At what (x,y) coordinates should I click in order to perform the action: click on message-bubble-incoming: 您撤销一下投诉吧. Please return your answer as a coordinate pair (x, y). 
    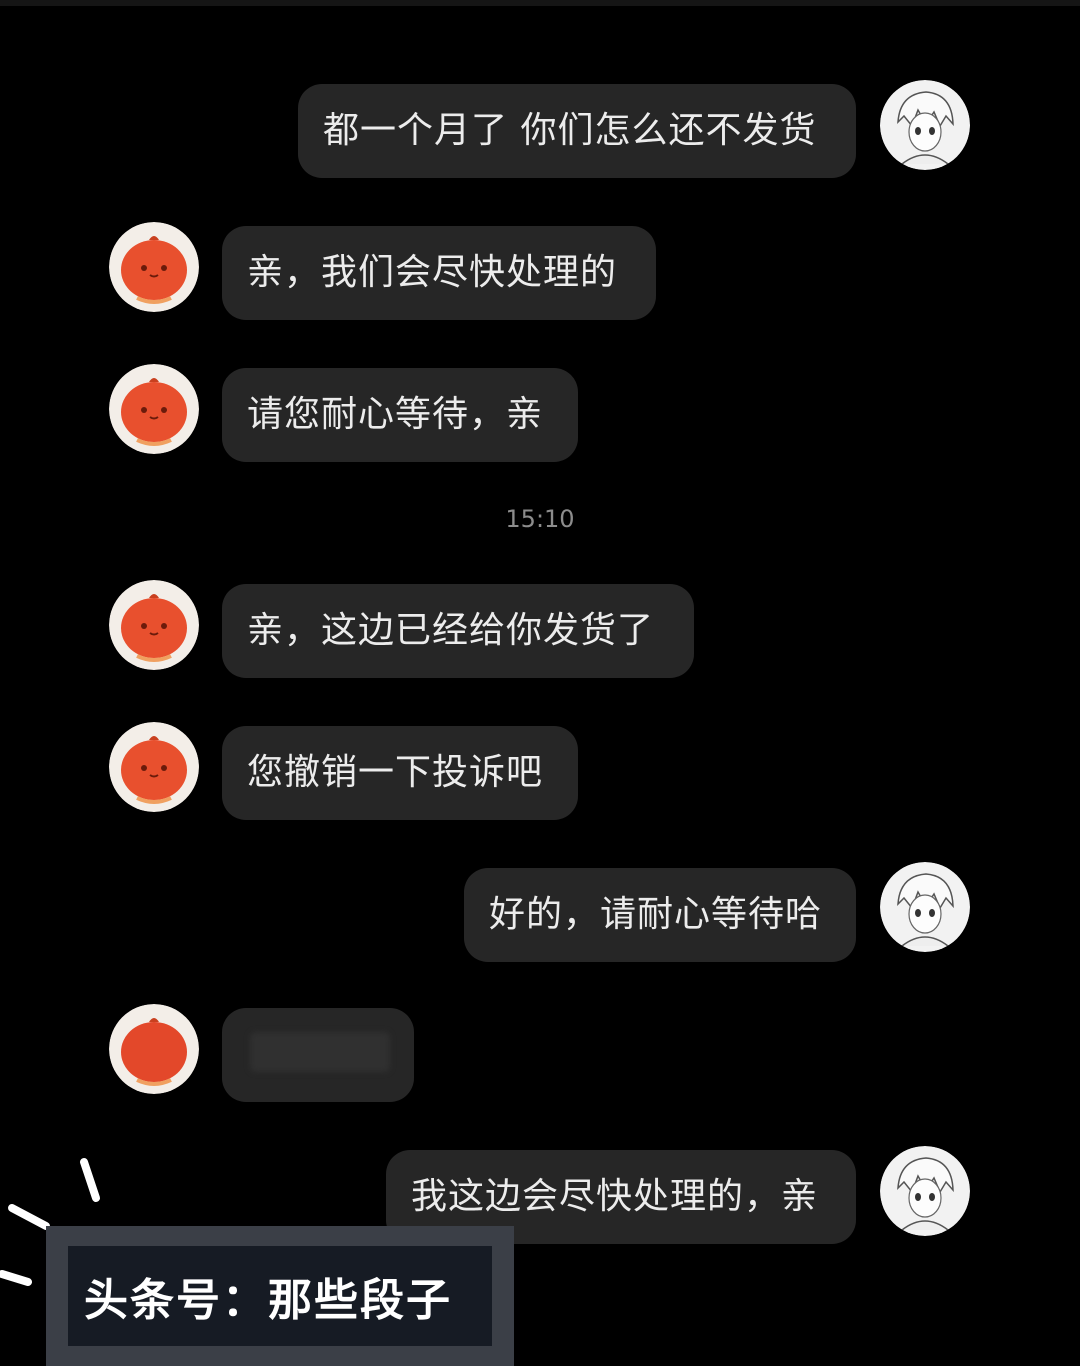
    Looking at the image, I should click on (400, 773).